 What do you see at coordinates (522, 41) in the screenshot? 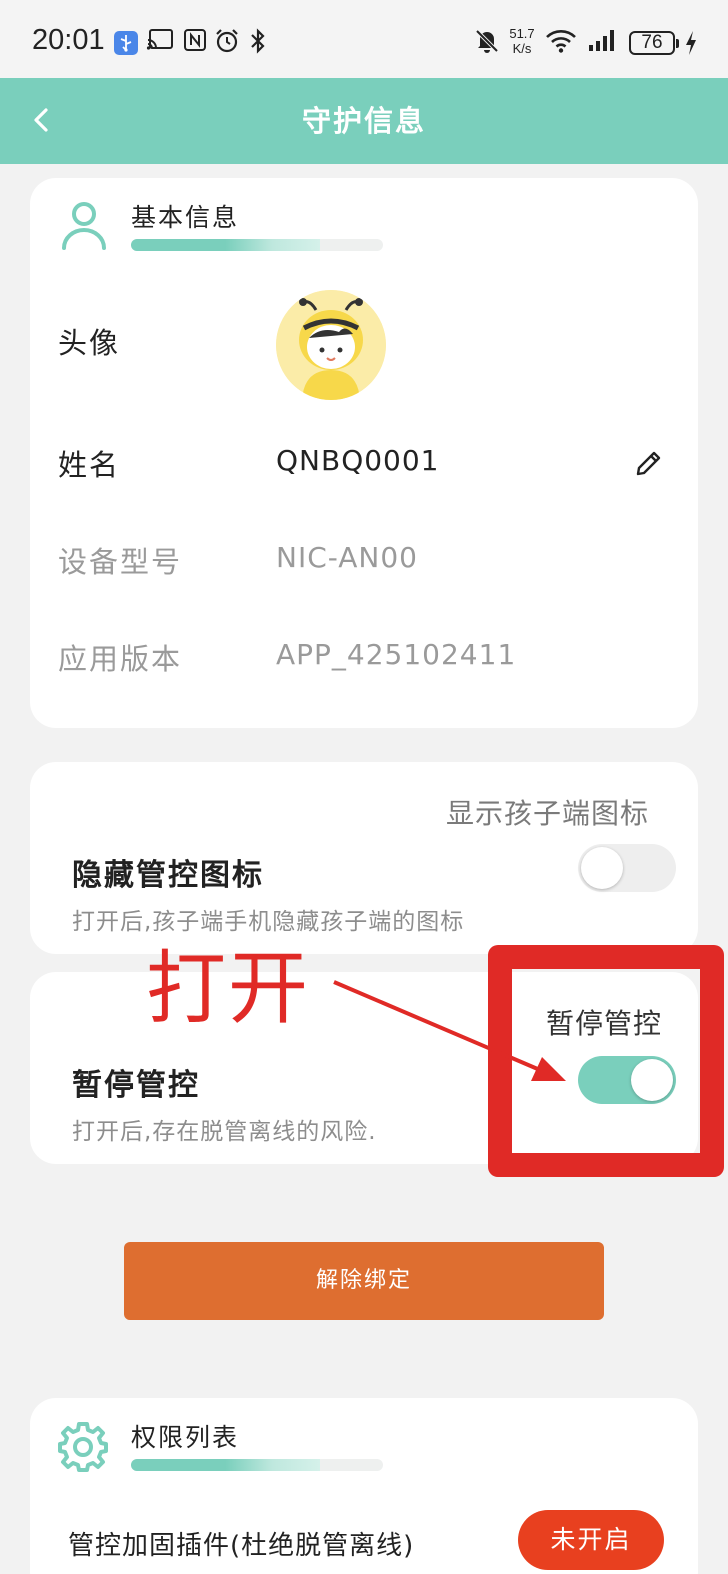
I see `net-speed: 51.7 K/s` at bounding box center [522, 41].